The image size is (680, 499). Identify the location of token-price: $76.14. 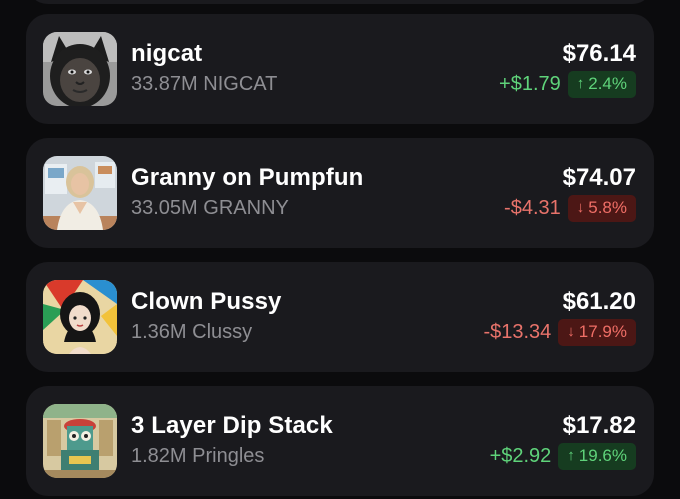
(599, 53).